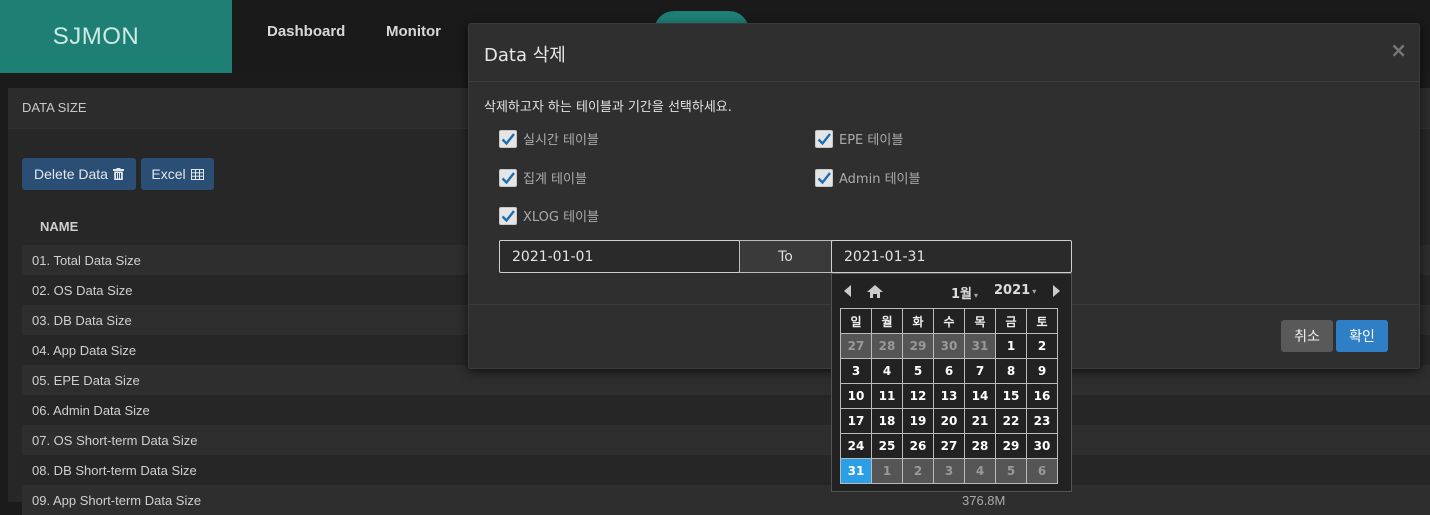 This screenshot has width=1430, height=515. What do you see at coordinates (1011, 321) in the screenshot?
I see `weekday-label: 금` at bounding box center [1011, 321].